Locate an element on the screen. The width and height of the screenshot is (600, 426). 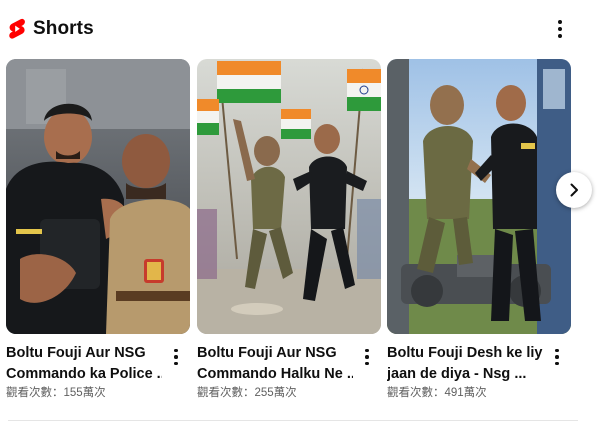
short-view-count-3: 觀看次數：491萬次 is located at coordinates (437, 393).